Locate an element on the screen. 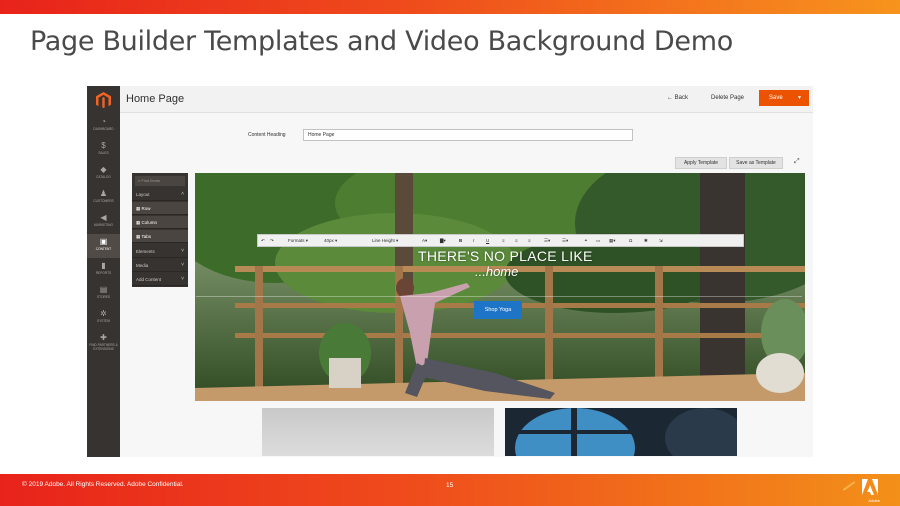 This screenshot has height=506, width=900. align-right-icon: ≡ is located at coordinates (529, 240).